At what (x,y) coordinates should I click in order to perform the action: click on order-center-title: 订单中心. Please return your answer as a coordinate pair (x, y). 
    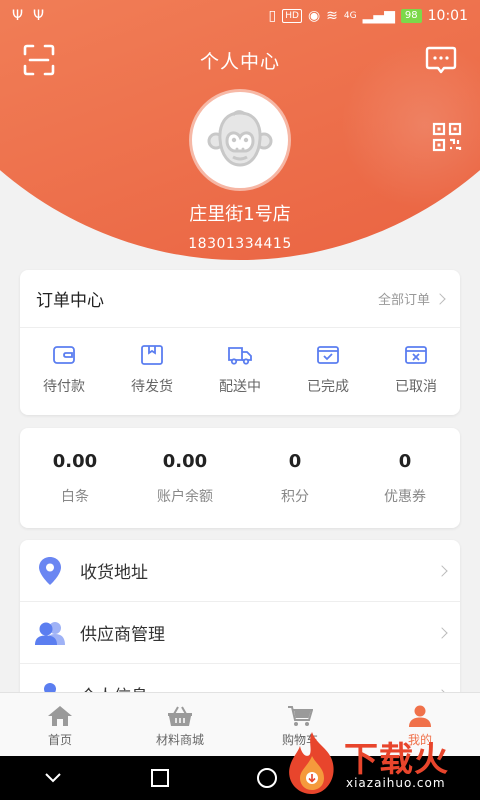
    Looking at the image, I should click on (70, 301).